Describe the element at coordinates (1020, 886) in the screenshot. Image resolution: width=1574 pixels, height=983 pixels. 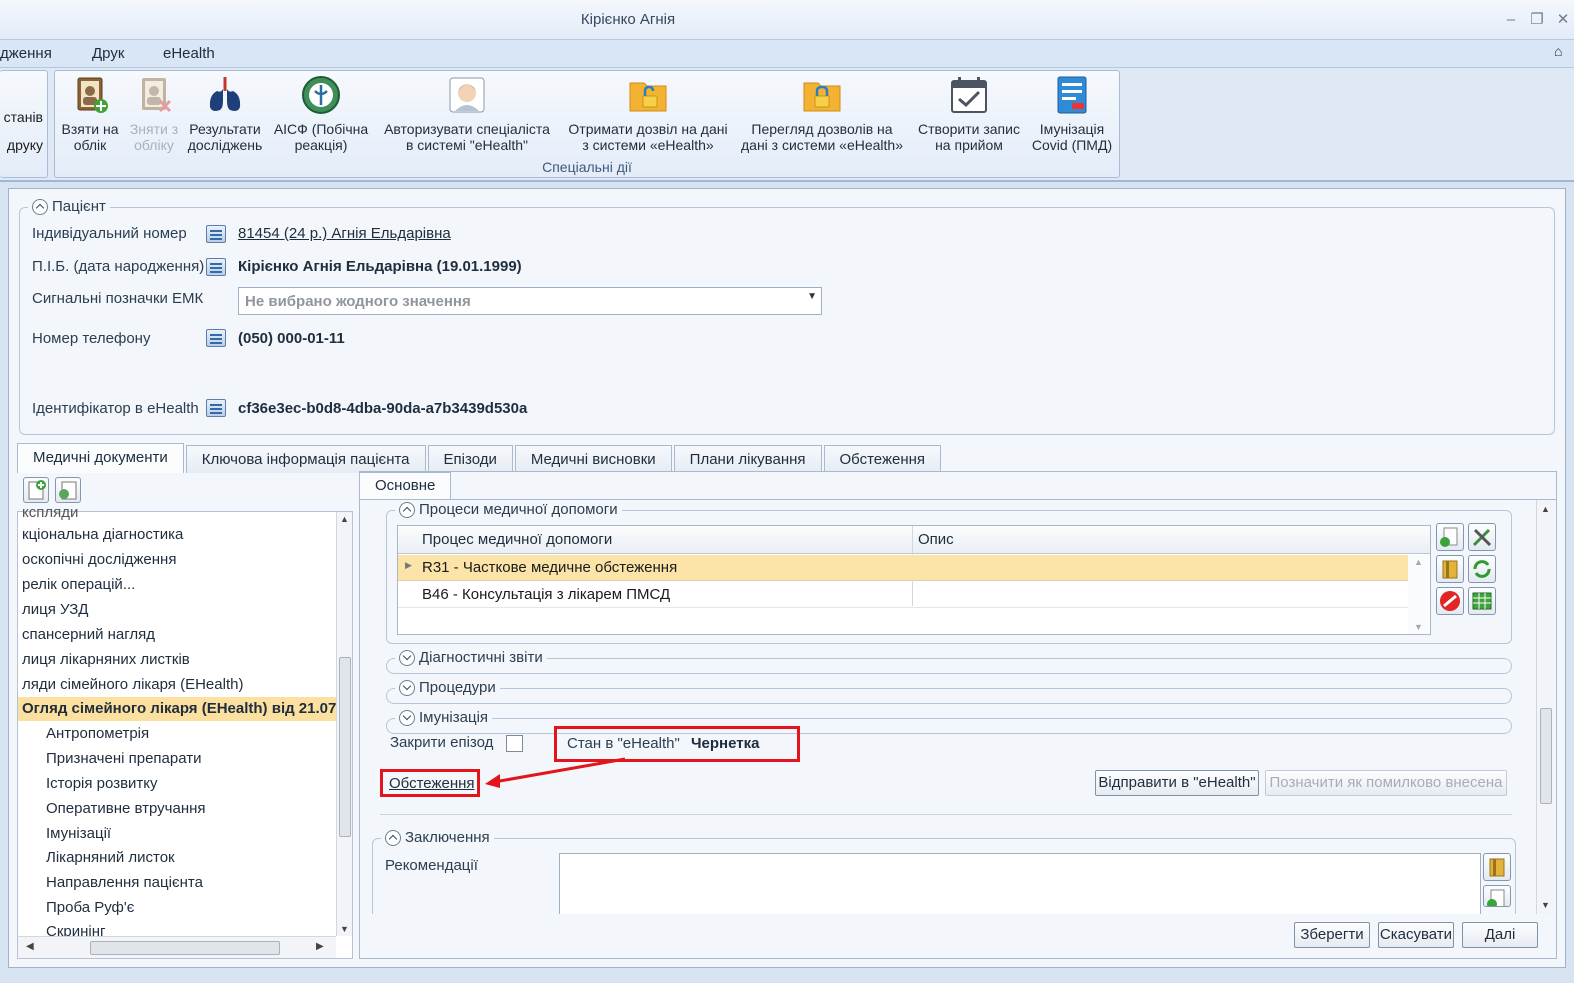
I see `recommendations-textarea` at that location.